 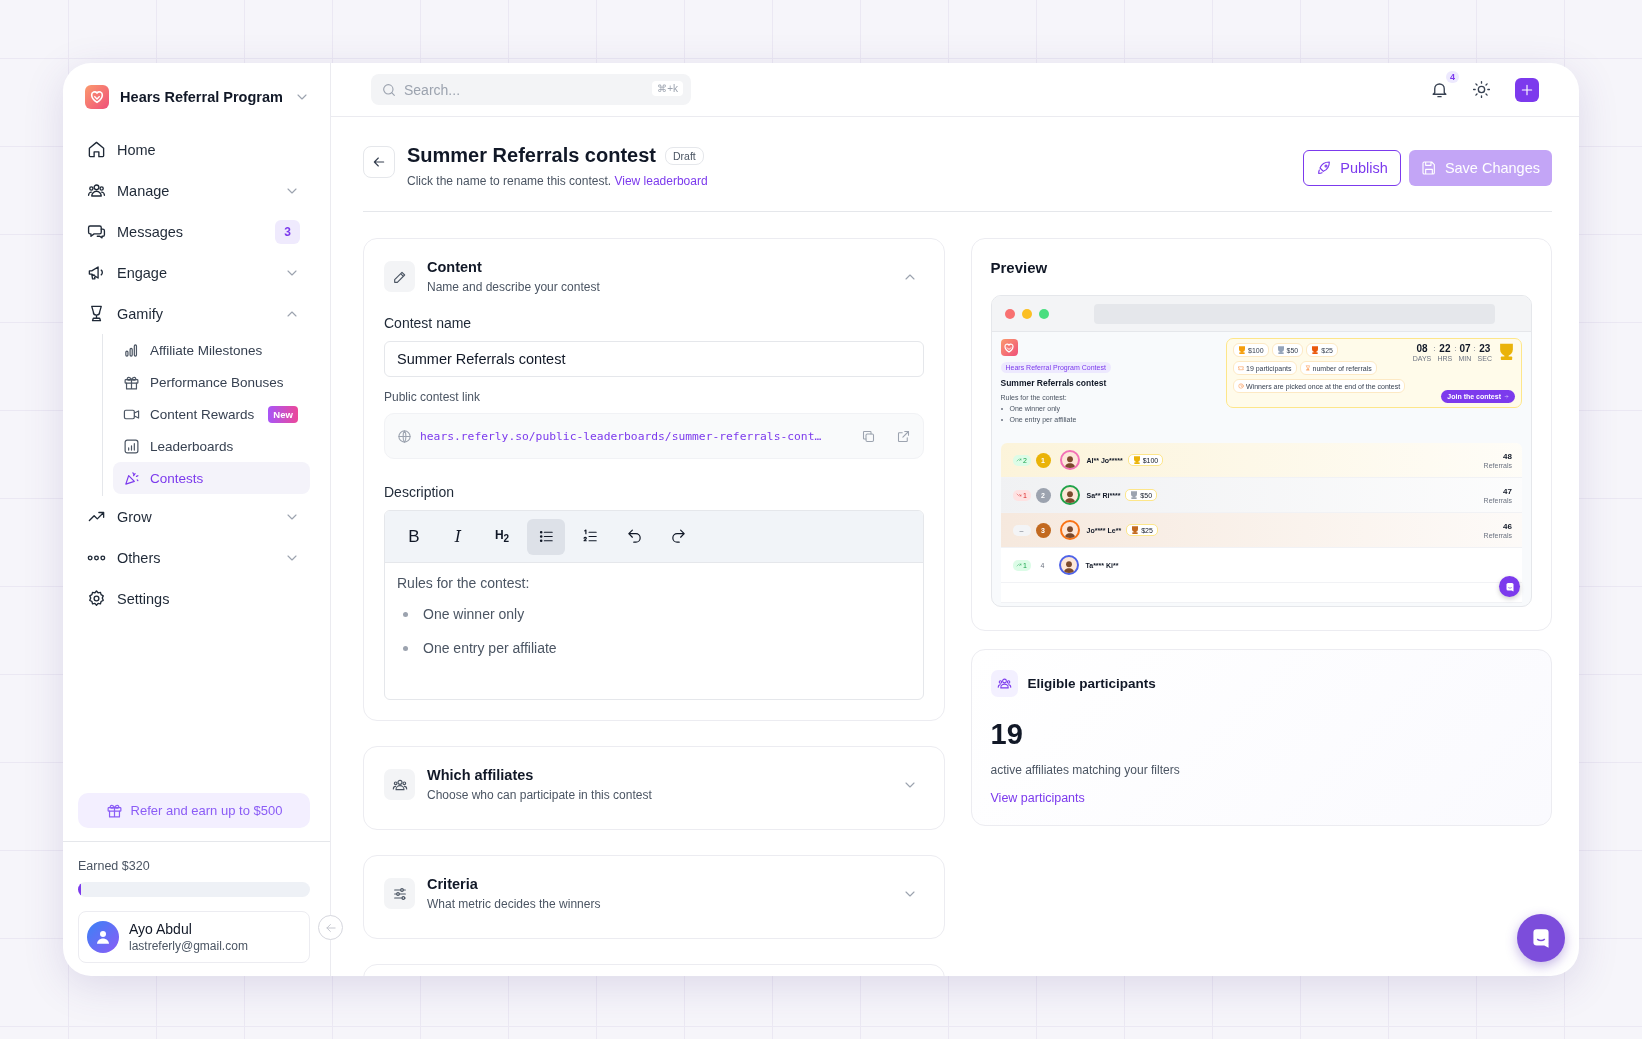 What do you see at coordinates (287, 231) in the screenshot?
I see `count-badge: 3` at bounding box center [287, 231].